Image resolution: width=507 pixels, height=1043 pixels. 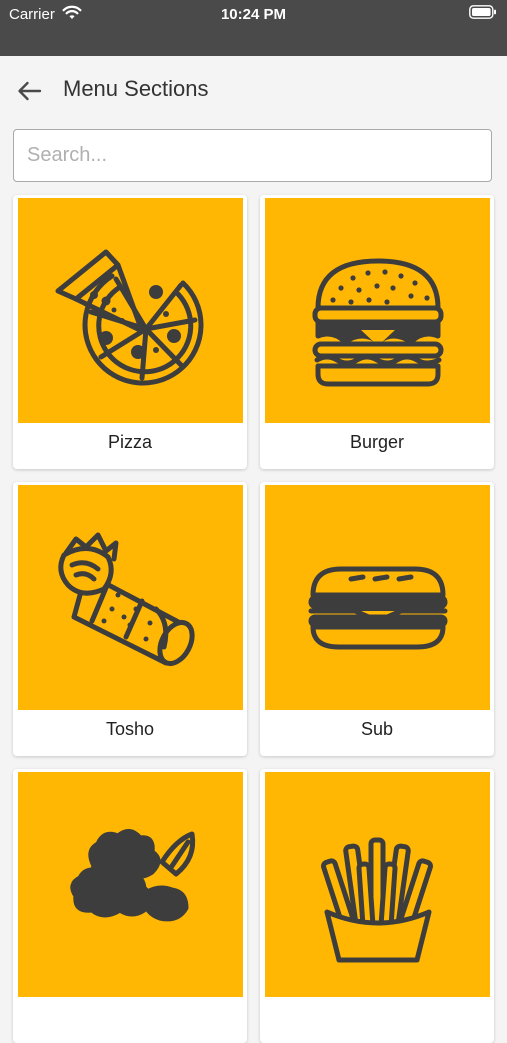 I want to click on section-card-fries, so click(x=377, y=906).